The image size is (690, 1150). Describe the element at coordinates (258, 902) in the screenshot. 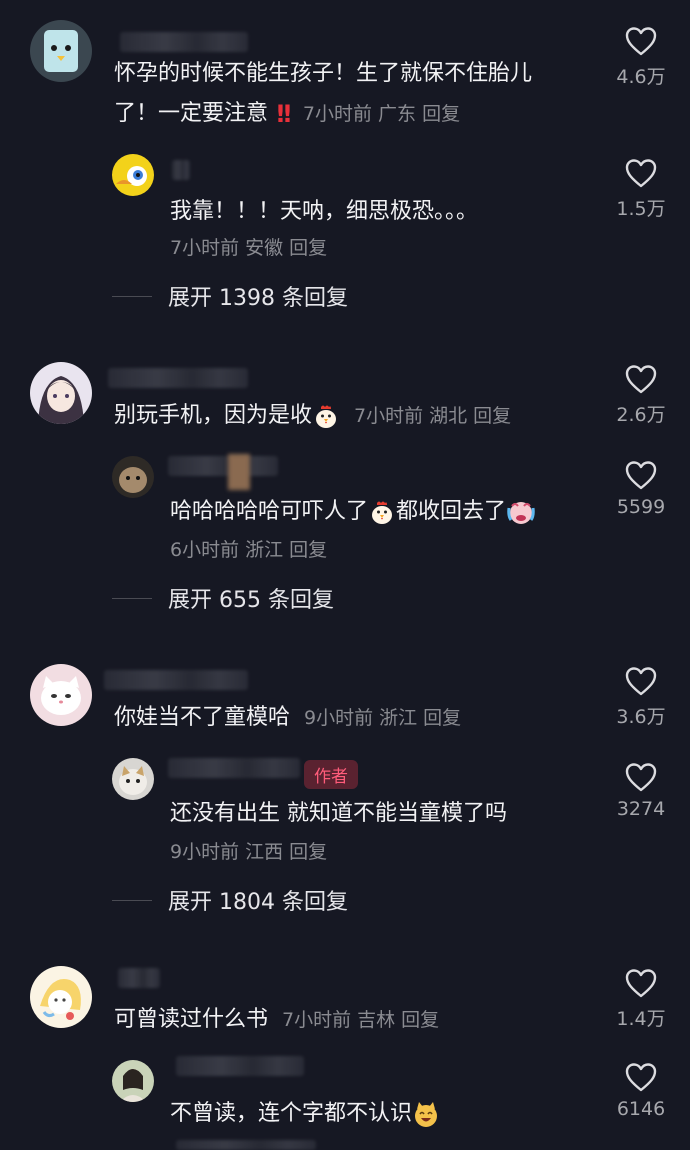

I see `expand-replies-label: 展开 1804 条回复` at that location.